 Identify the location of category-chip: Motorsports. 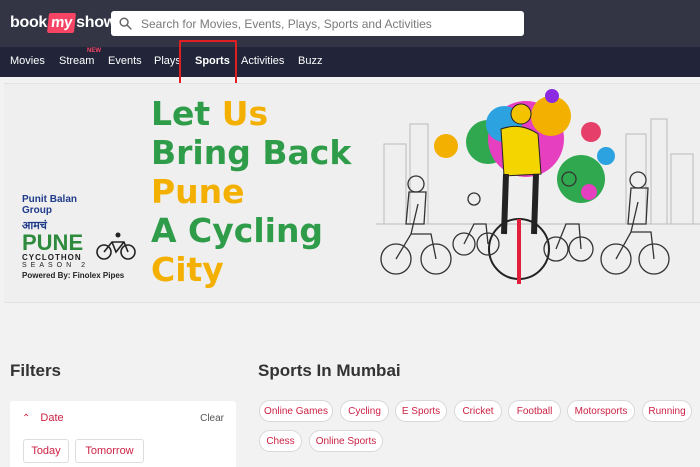
(601, 411).